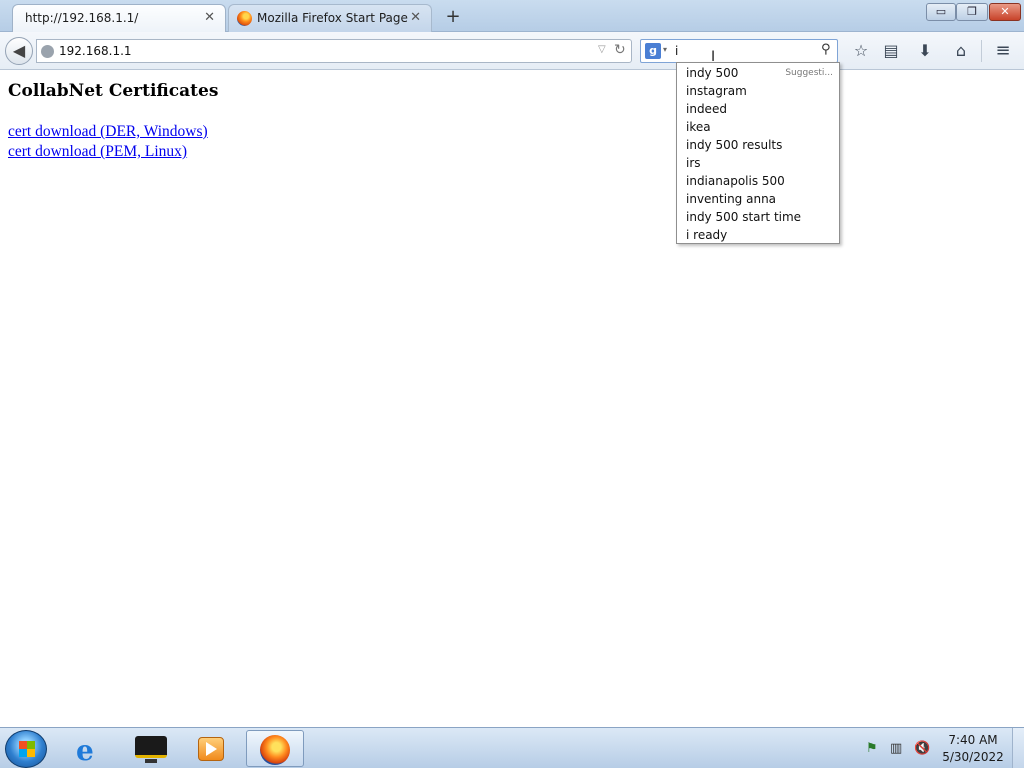 The height and width of the screenshot is (768, 1024). What do you see at coordinates (82, 18) in the screenshot?
I see `tab-title: http://192.168.1.1/` at bounding box center [82, 18].